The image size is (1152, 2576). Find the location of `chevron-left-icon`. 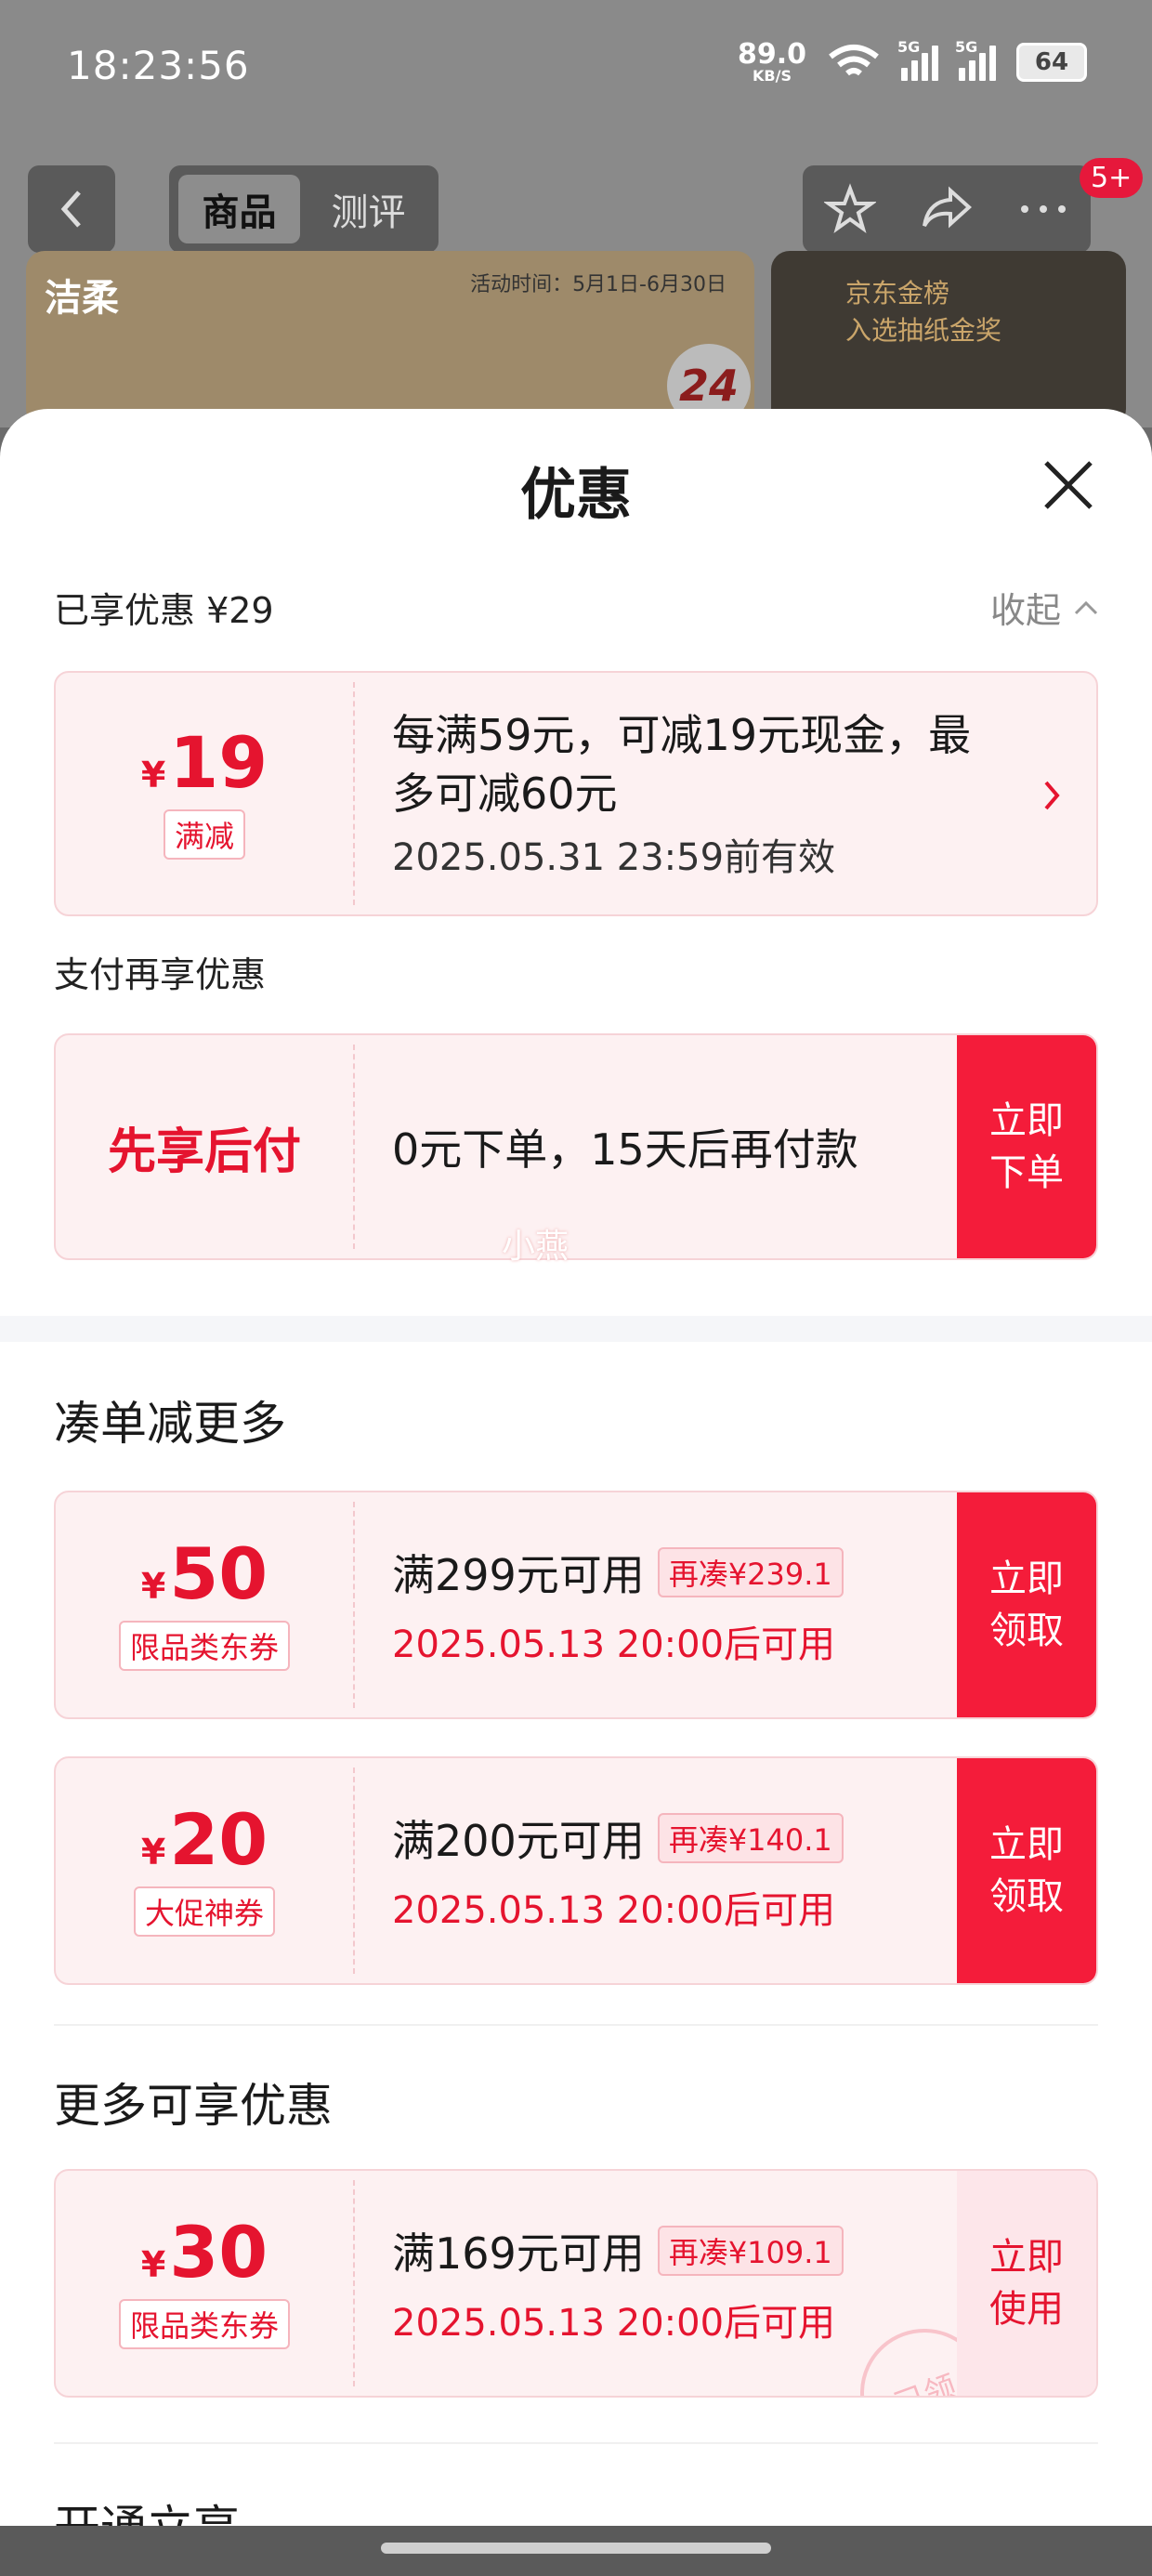

chevron-left-icon is located at coordinates (70, 209).